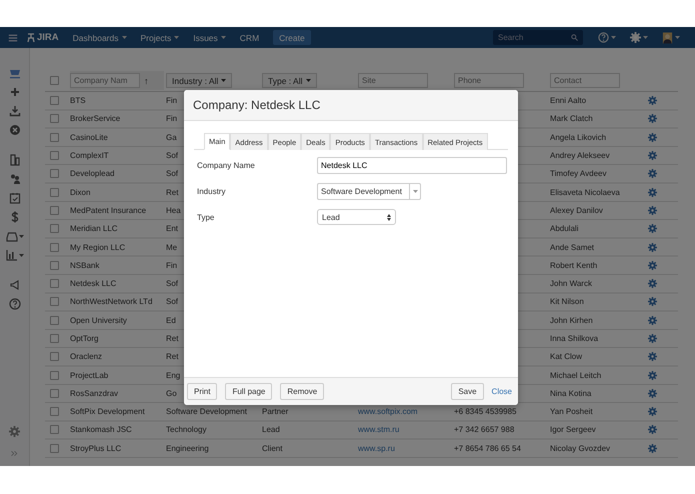 This screenshot has width=695, height=494. Describe the element at coordinates (111, 301) in the screenshot. I see `company-name: NorthWestNetwork LTd` at that location.